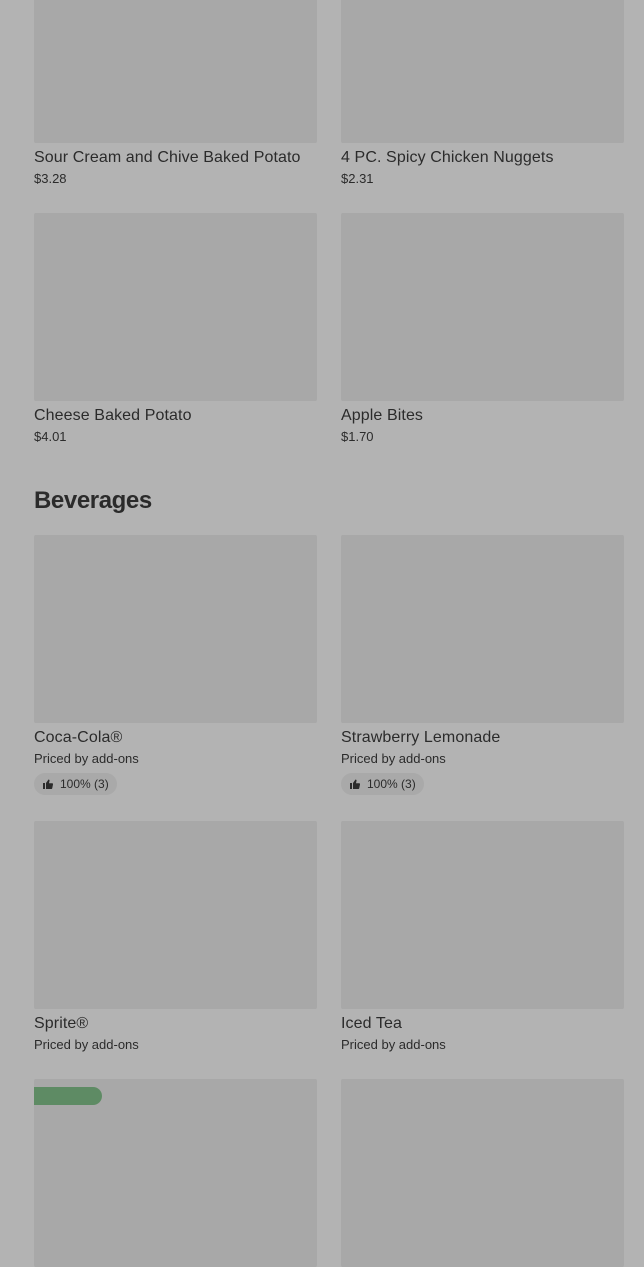 The width and height of the screenshot is (644, 1267). I want to click on menu-item-card: Coca-Cola® Priced by add-ons 100% (3), so click(175, 665).